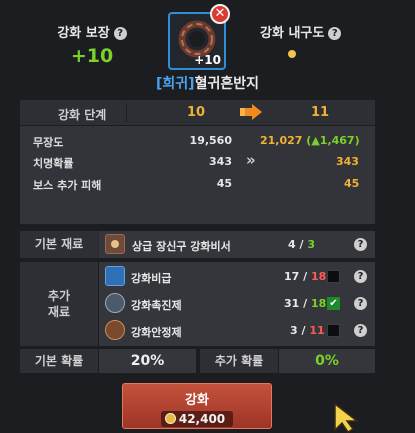 Image resolution: width=415 pixels, height=433 pixels. I want to click on have-count: 17, so click(292, 276).